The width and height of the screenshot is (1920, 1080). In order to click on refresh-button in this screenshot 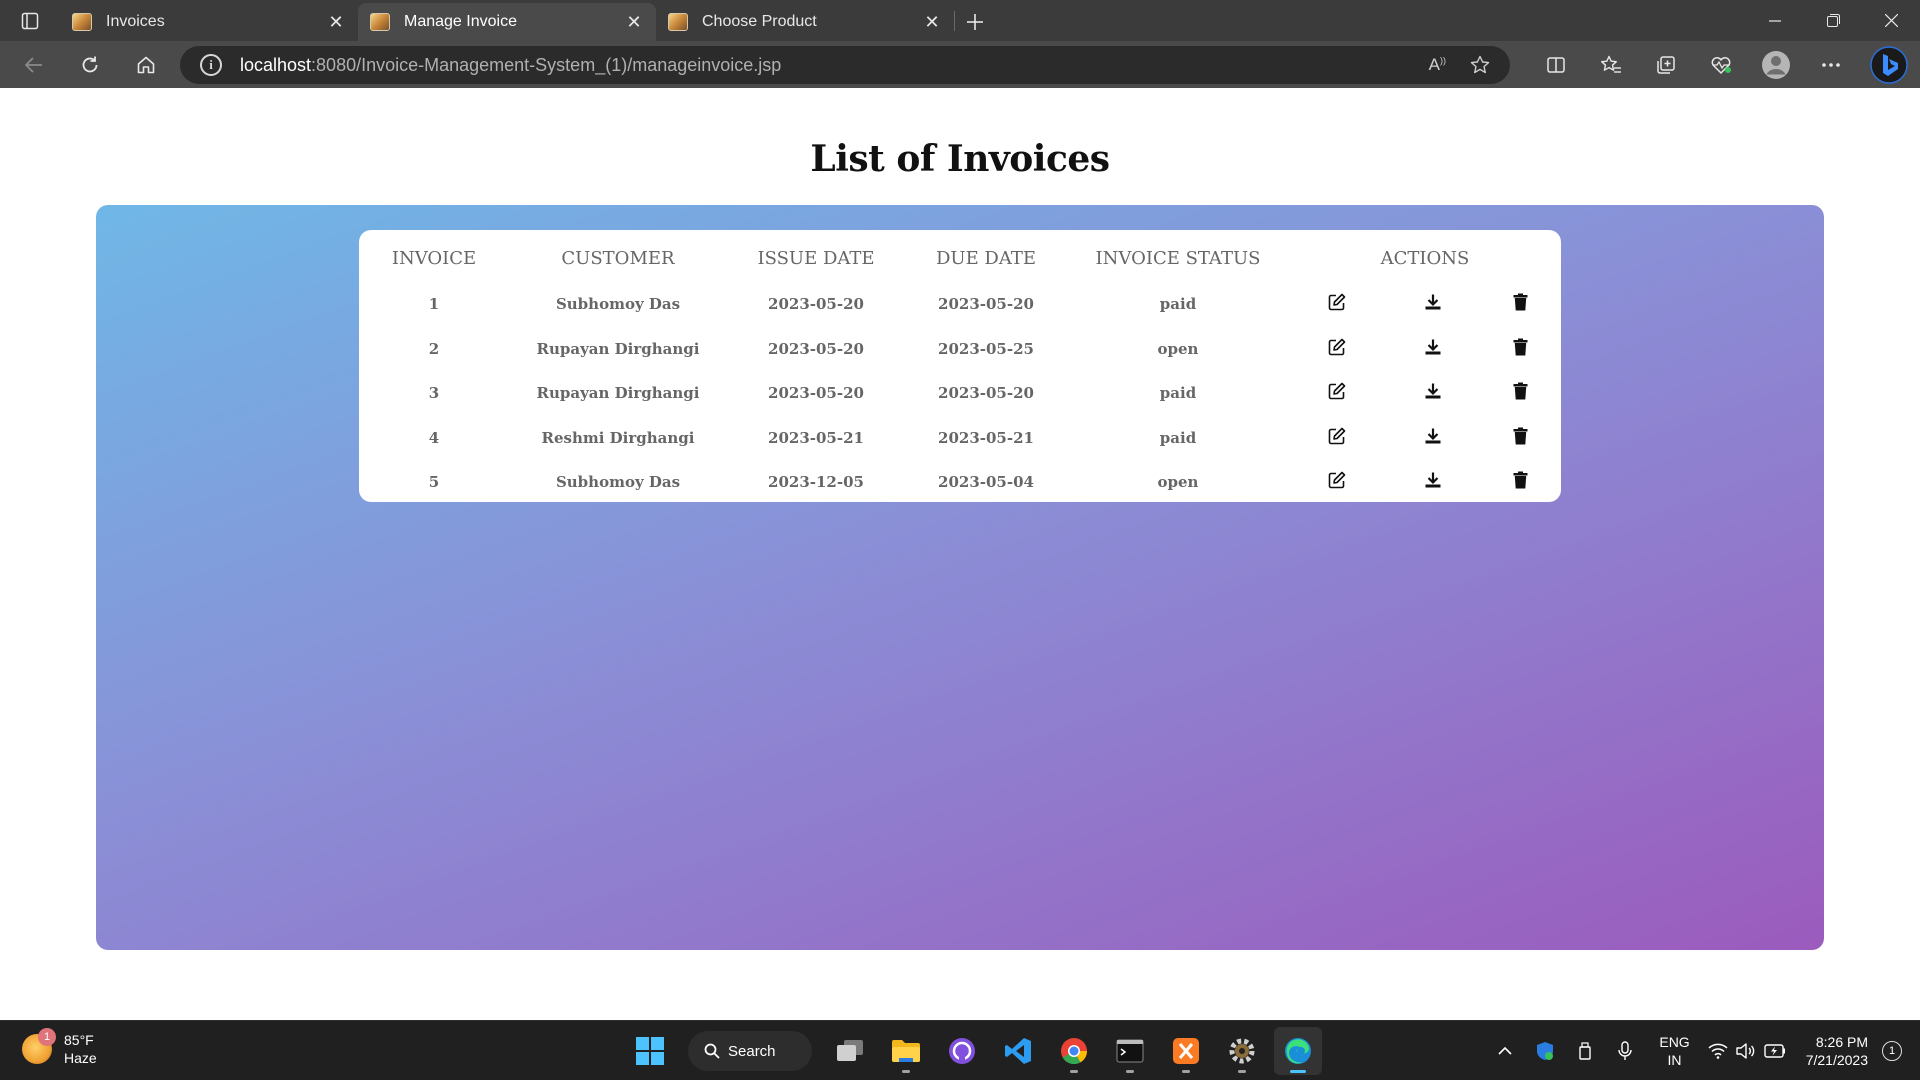, I will do `click(90, 65)`.